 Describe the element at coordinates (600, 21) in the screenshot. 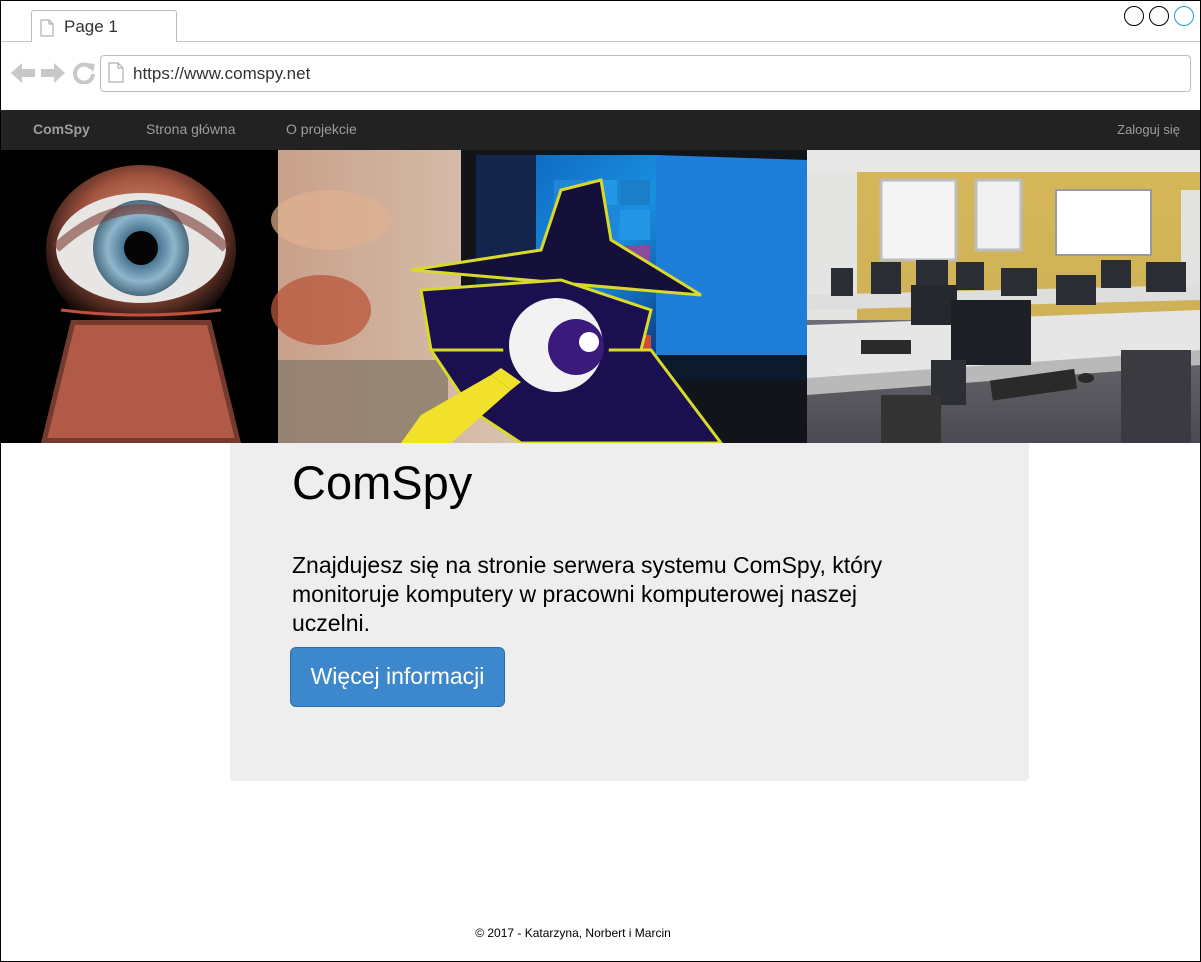

I see `tab-bar: Page 1` at that location.